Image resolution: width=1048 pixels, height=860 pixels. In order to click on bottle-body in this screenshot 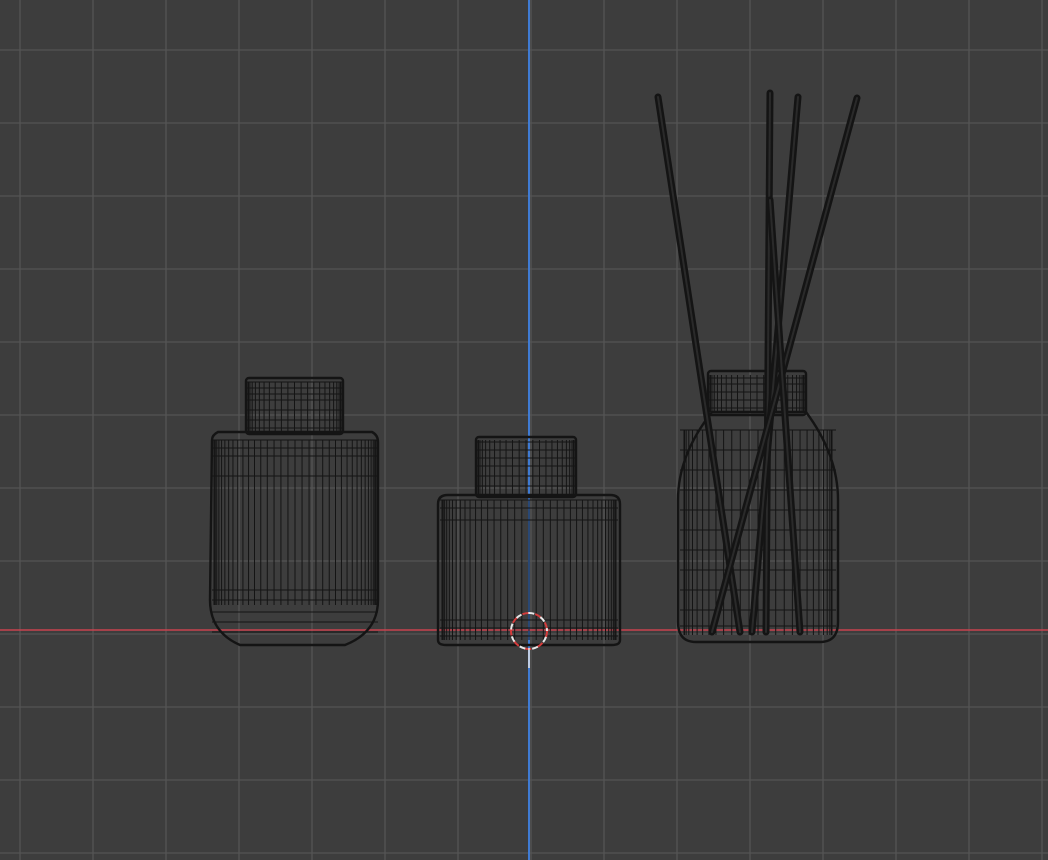, I will do `click(294, 538)`.